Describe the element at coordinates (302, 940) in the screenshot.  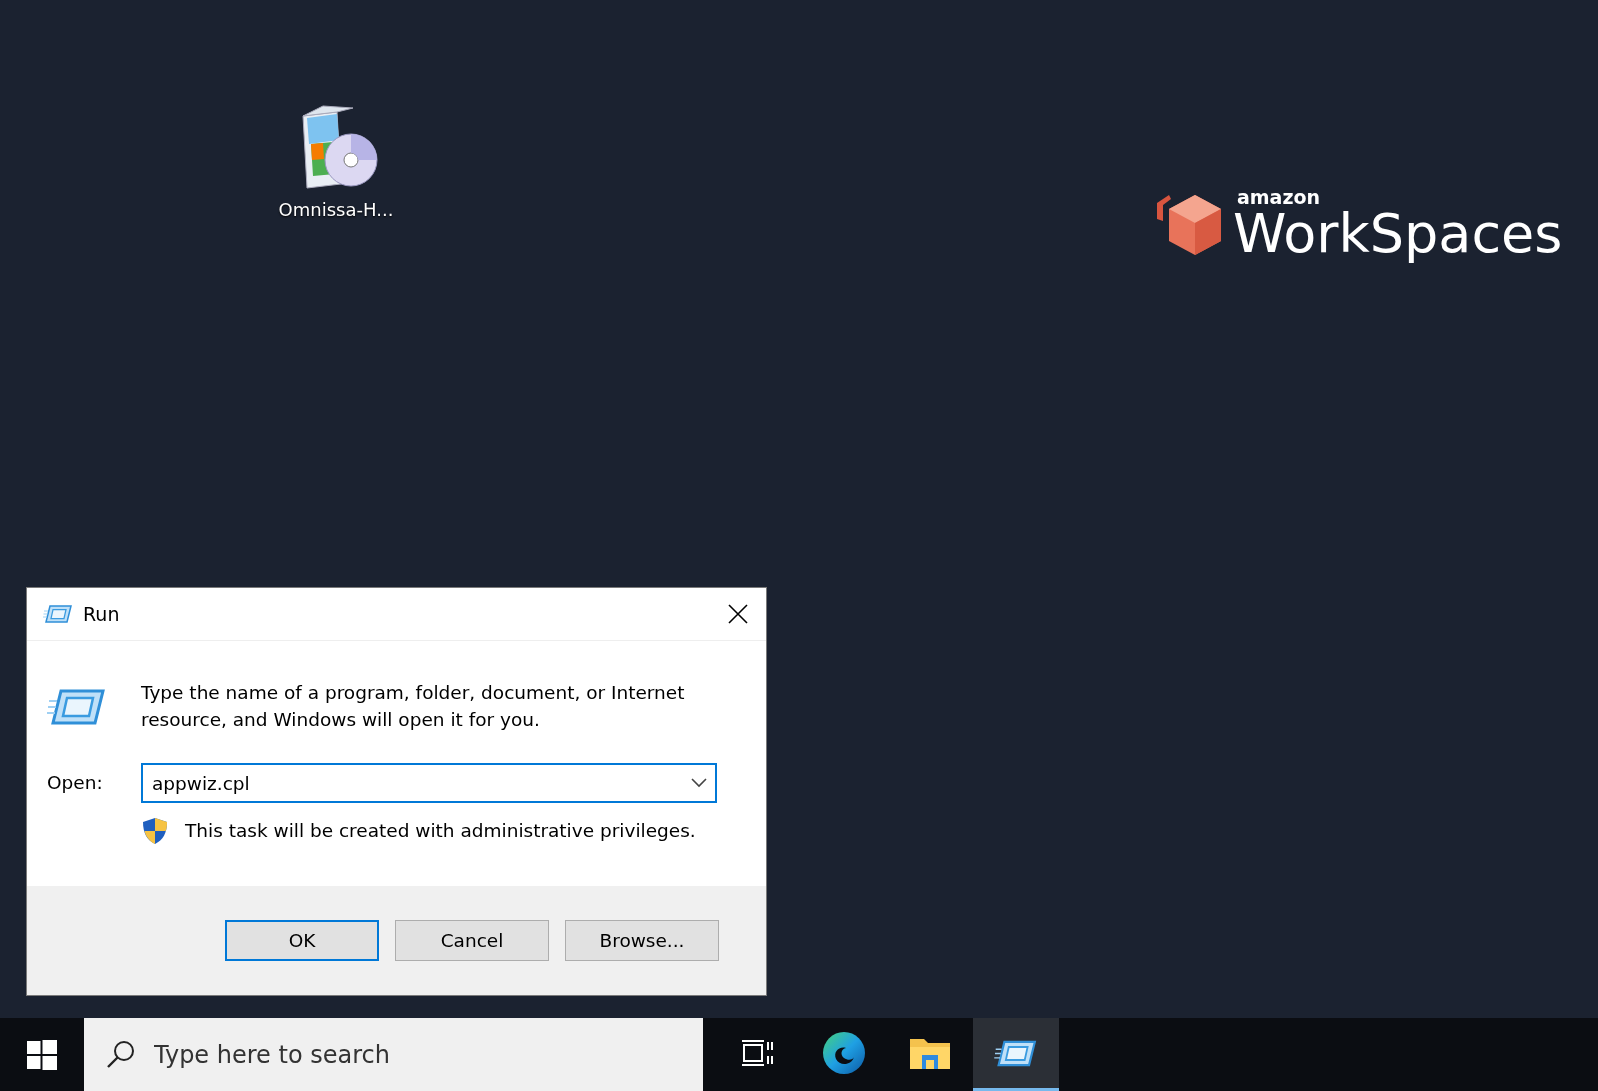
I see `default-button: OK` at that location.